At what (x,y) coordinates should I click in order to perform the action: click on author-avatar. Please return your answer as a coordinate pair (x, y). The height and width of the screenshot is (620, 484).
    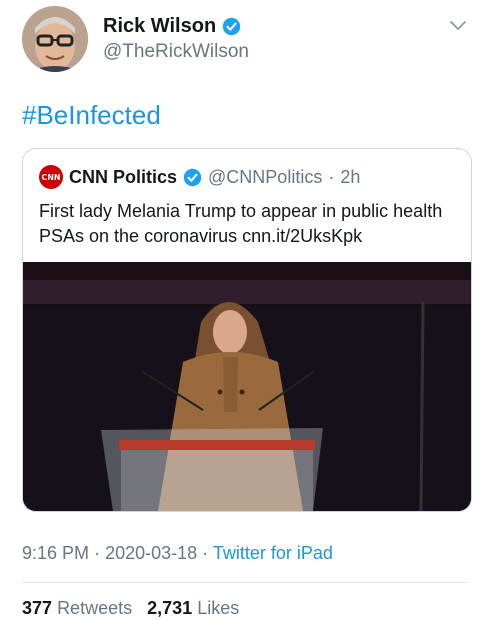
    Looking at the image, I should click on (55, 39).